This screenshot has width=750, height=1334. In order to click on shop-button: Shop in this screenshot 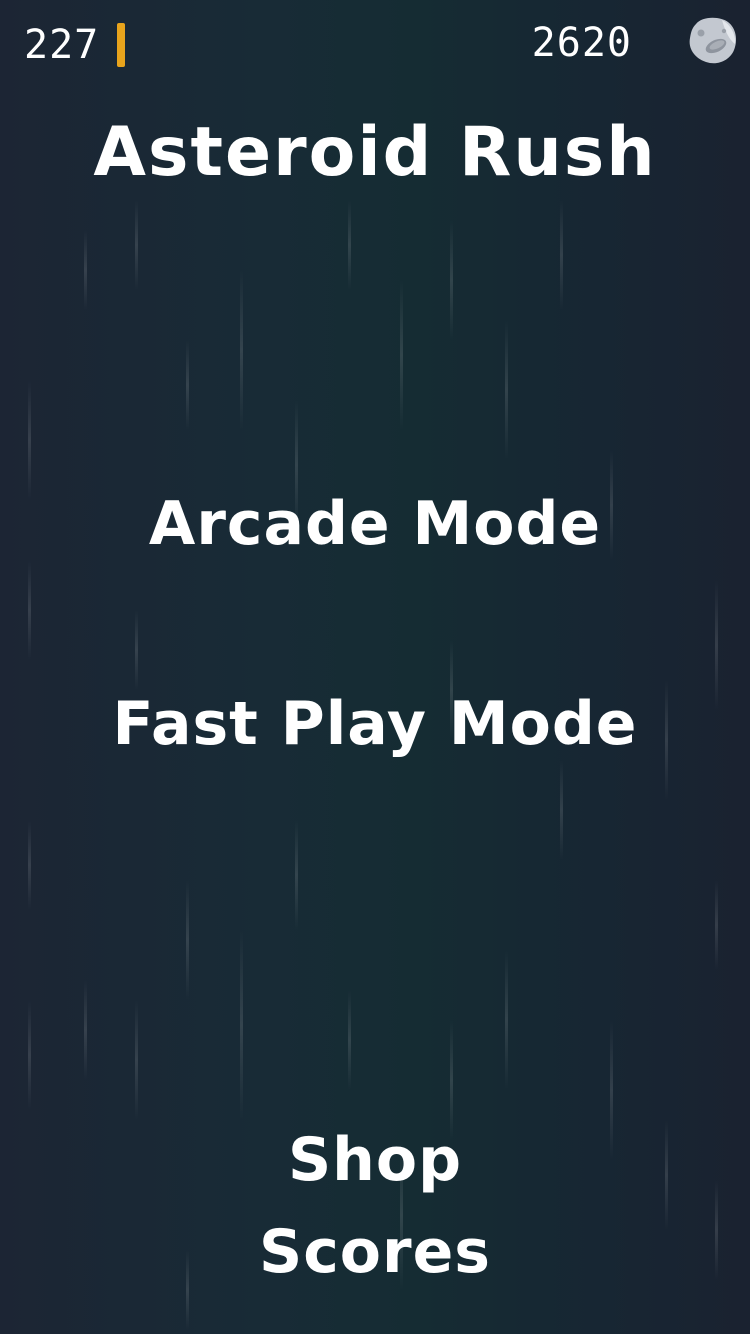, I will do `click(375, 1160)`.